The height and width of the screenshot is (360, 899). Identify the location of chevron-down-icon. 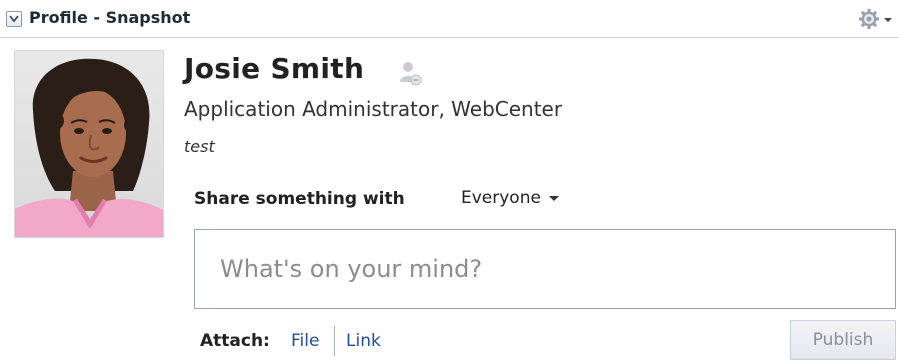
(14, 19).